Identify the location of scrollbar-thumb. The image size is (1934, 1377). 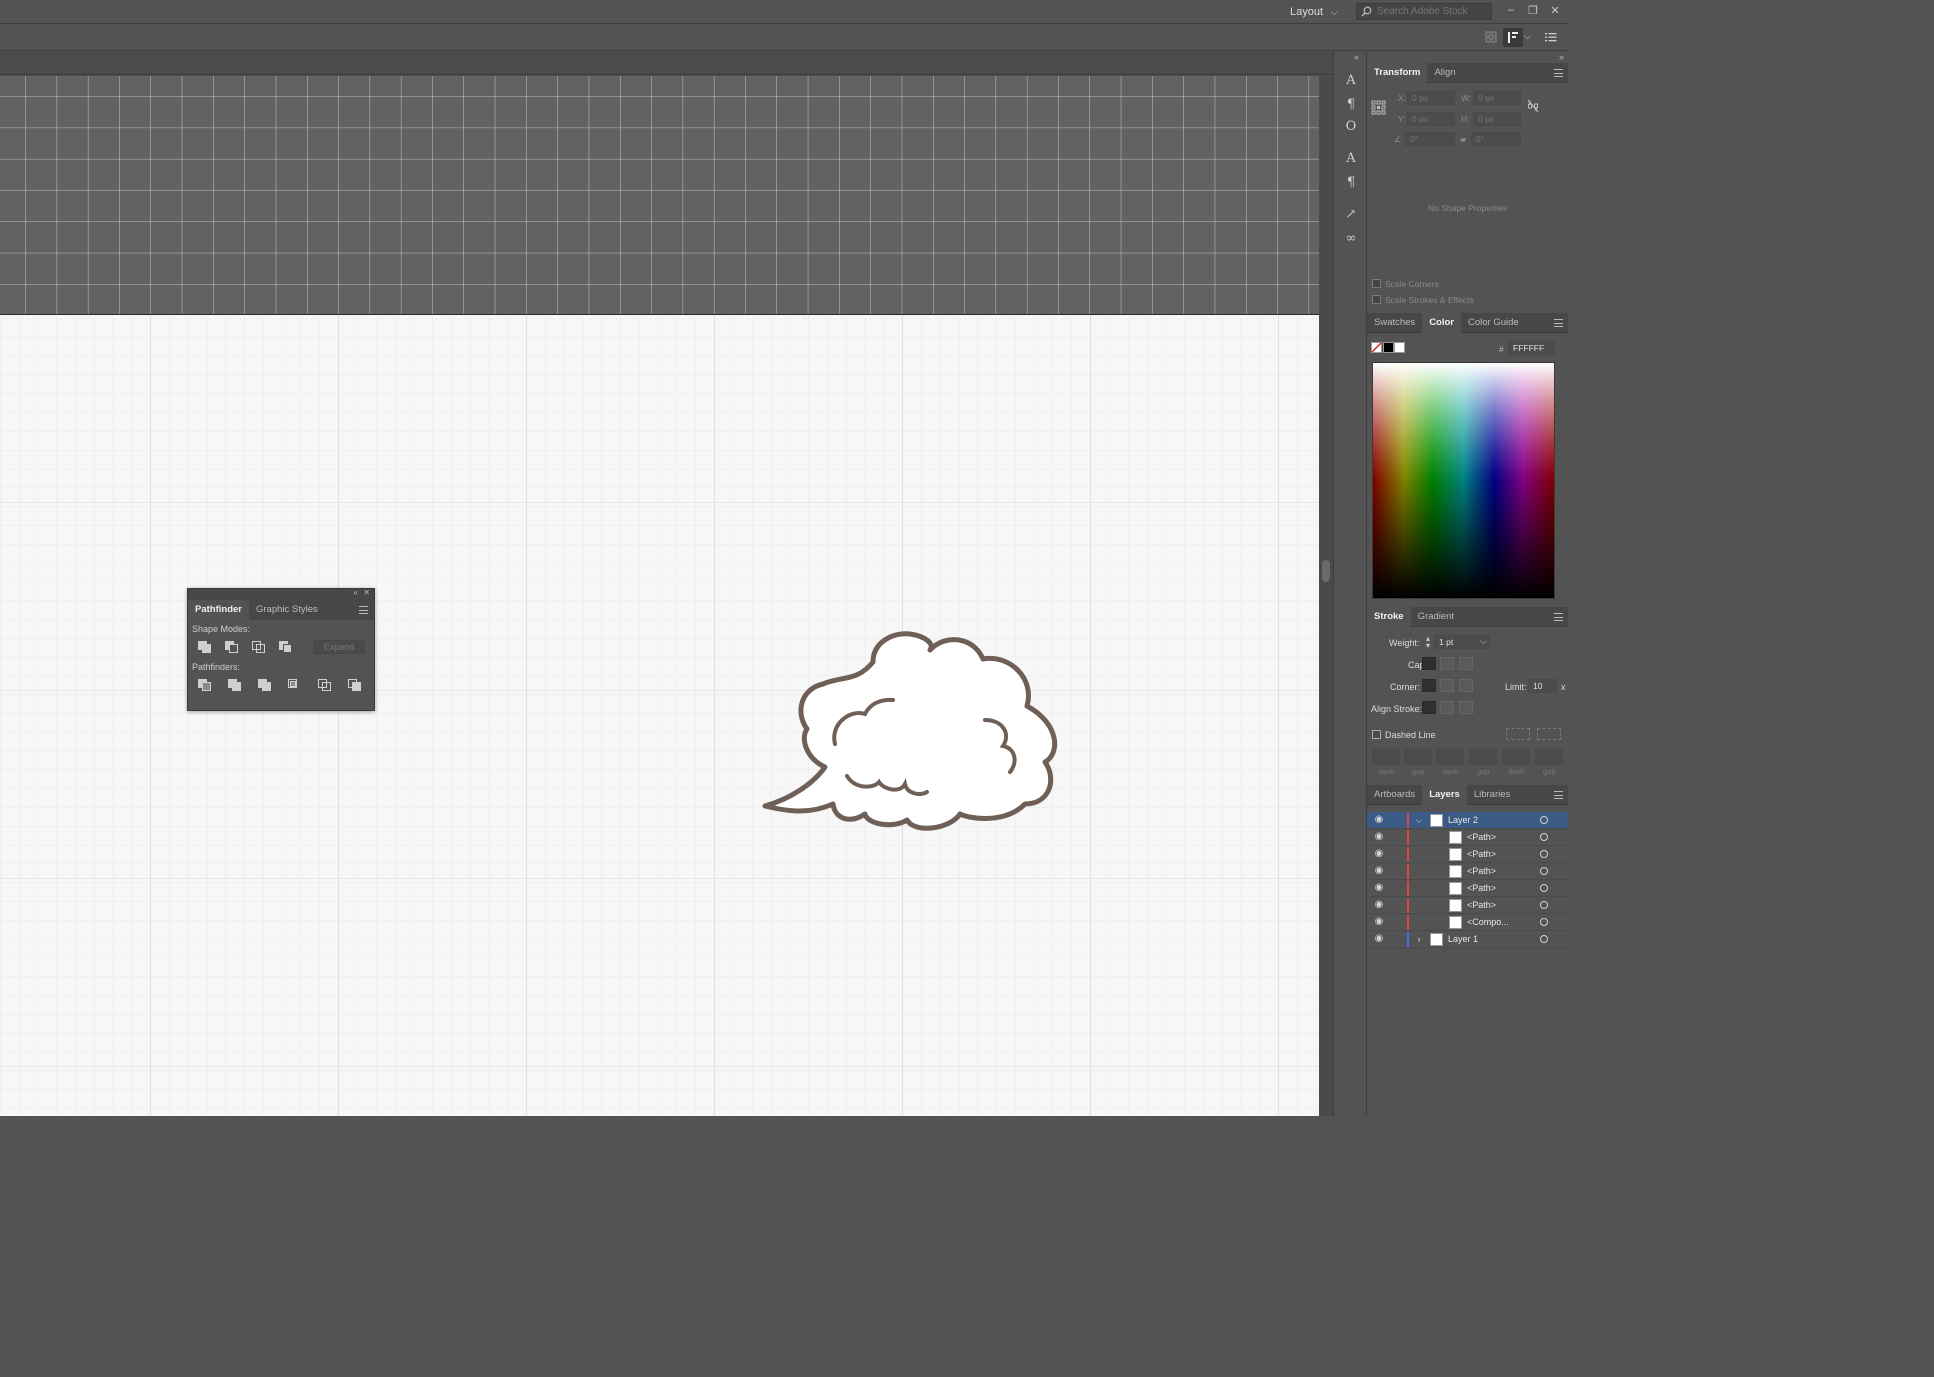
(1326, 571).